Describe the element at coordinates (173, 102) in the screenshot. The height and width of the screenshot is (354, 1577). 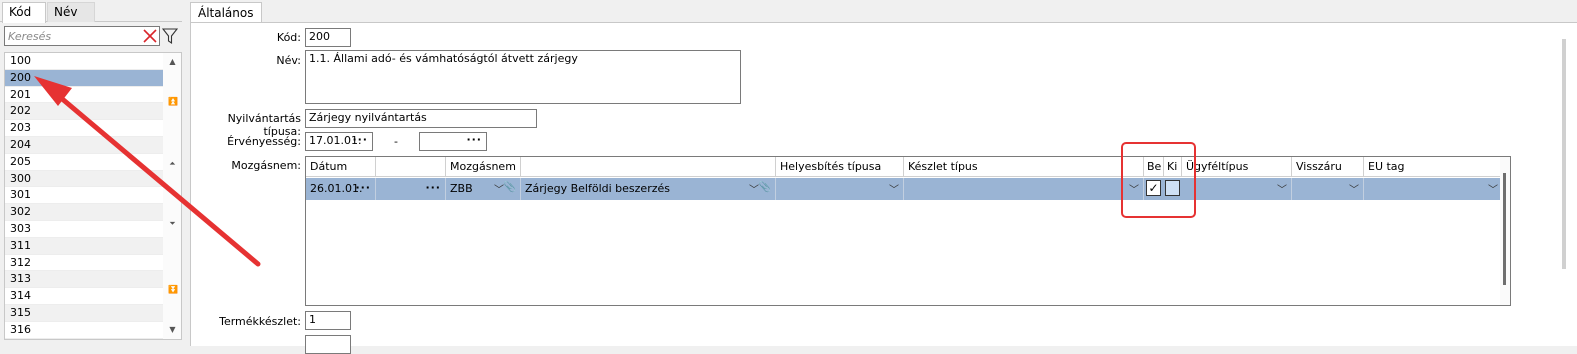
I see `scroll-top-icon: ⏫` at that location.